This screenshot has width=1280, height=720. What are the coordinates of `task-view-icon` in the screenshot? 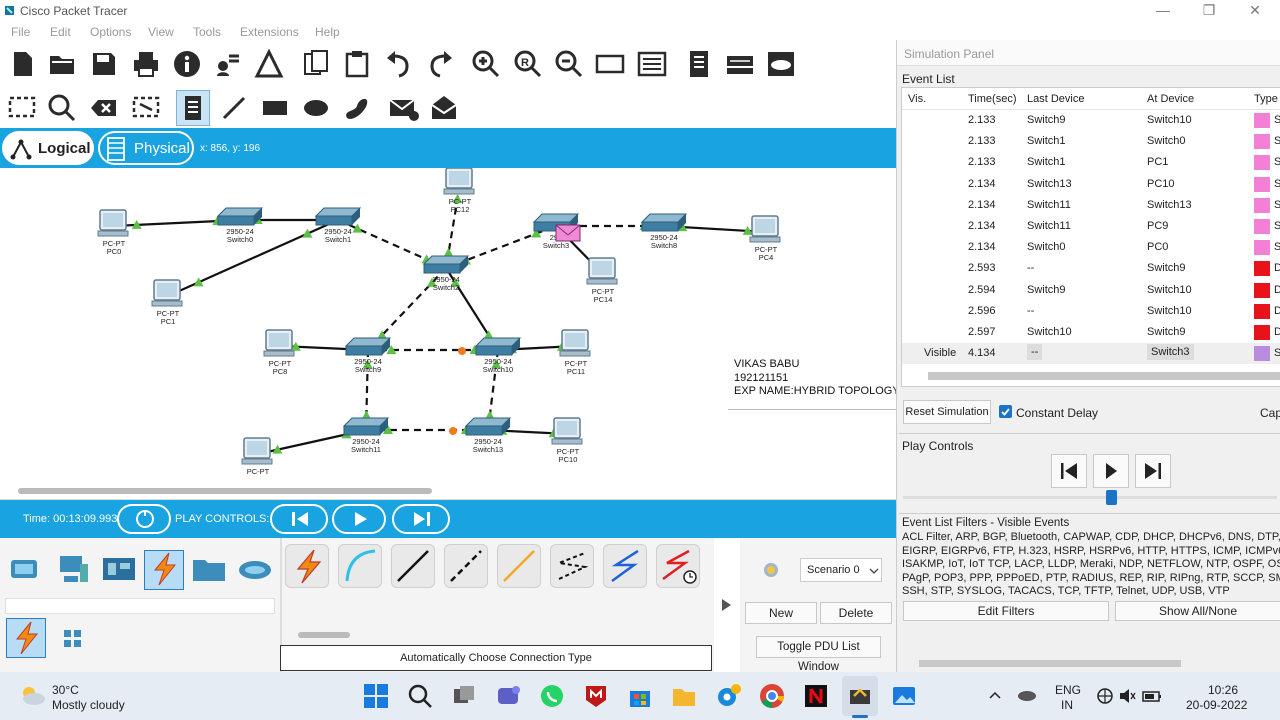 It's located at (464, 696).